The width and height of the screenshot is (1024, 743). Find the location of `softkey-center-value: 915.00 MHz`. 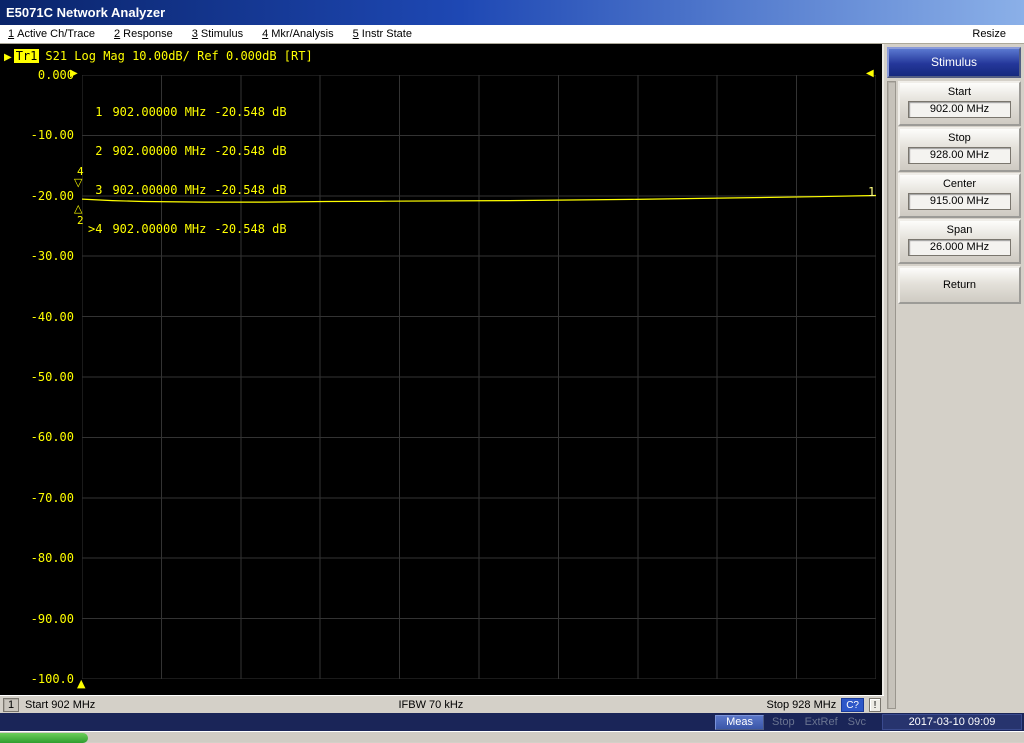

softkey-center-value: 915.00 MHz is located at coordinates (959, 201).